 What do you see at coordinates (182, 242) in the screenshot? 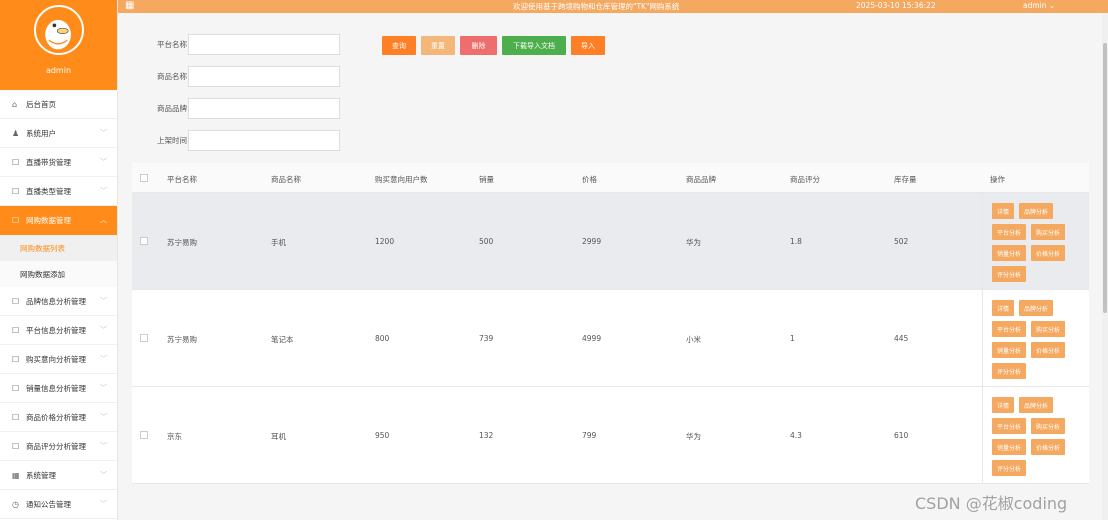
I see `cell-platform: 苏宁易购` at bounding box center [182, 242].